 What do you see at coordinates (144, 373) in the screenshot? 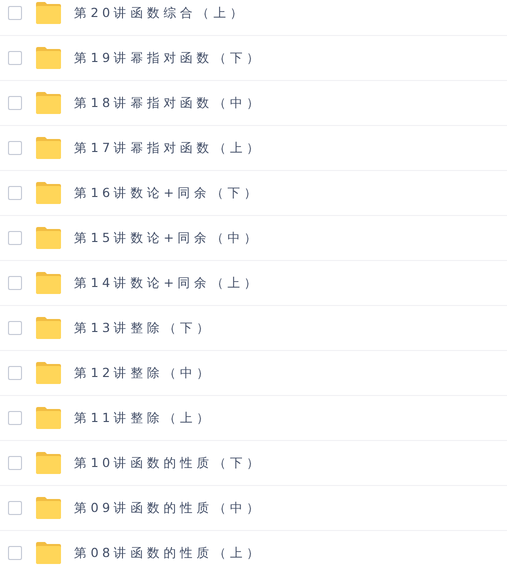
I see `folder-name: 第12讲整除（中）` at bounding box center [144, 373].